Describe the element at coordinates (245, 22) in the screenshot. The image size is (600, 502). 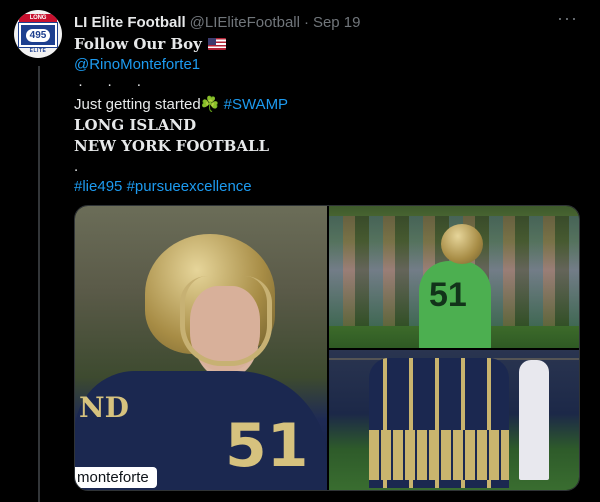
I see `author-handle: @LIEliteFootball` at that location.